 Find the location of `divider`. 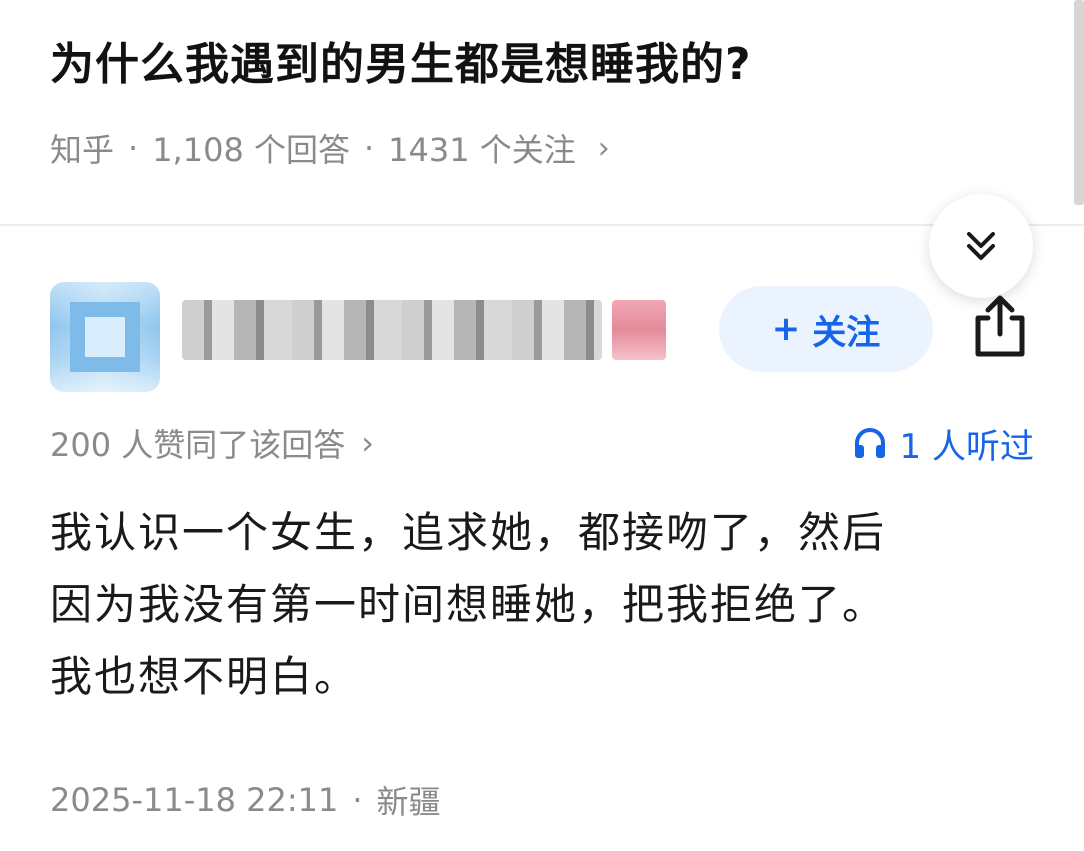

divider is located at coordinates (542, 225).